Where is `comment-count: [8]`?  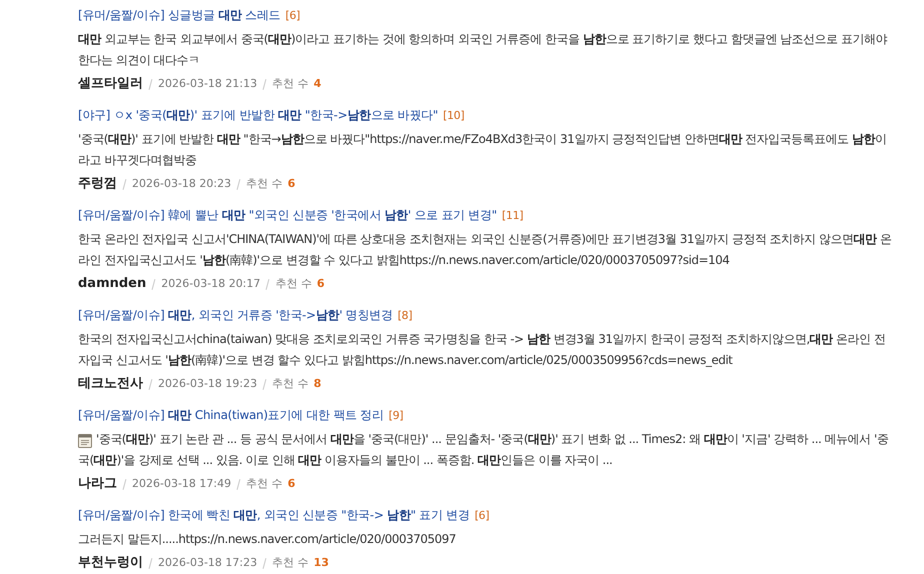 comment-count: [8] is located at coordinates (405, 316).